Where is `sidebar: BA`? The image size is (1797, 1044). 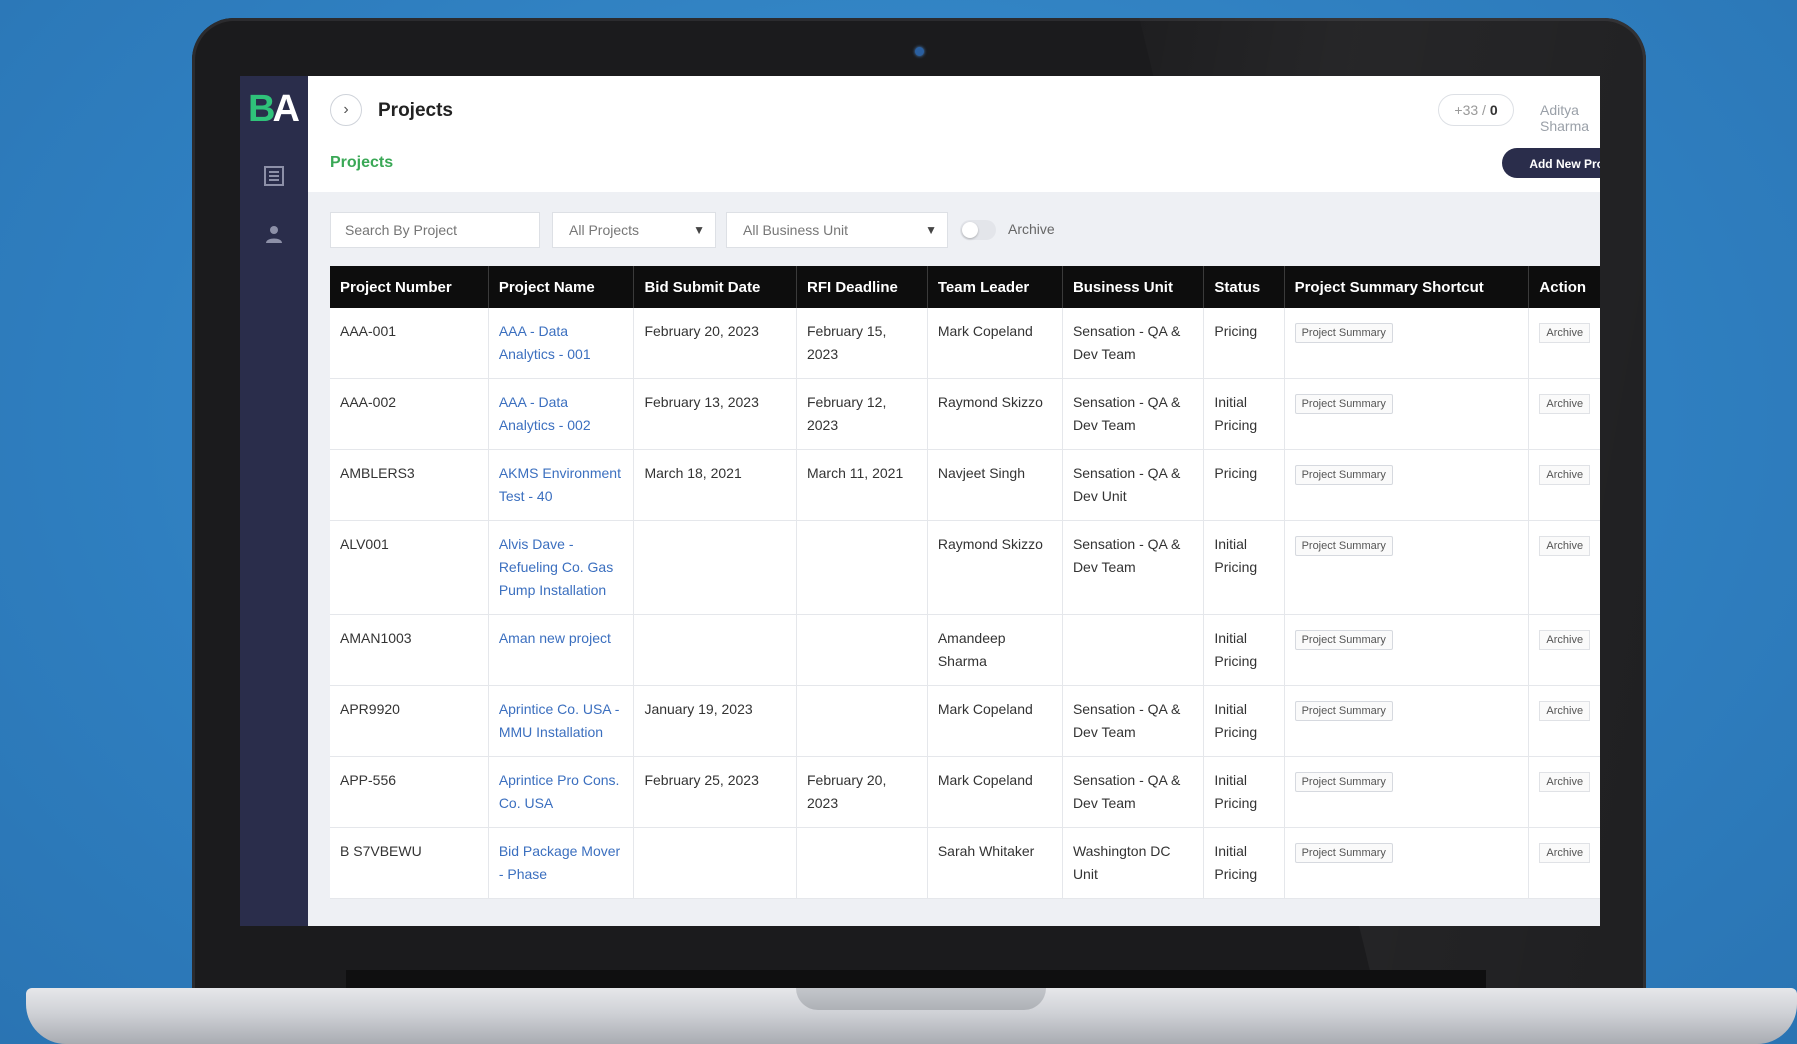
sidebar: BA is located at coordinates (274, 501).